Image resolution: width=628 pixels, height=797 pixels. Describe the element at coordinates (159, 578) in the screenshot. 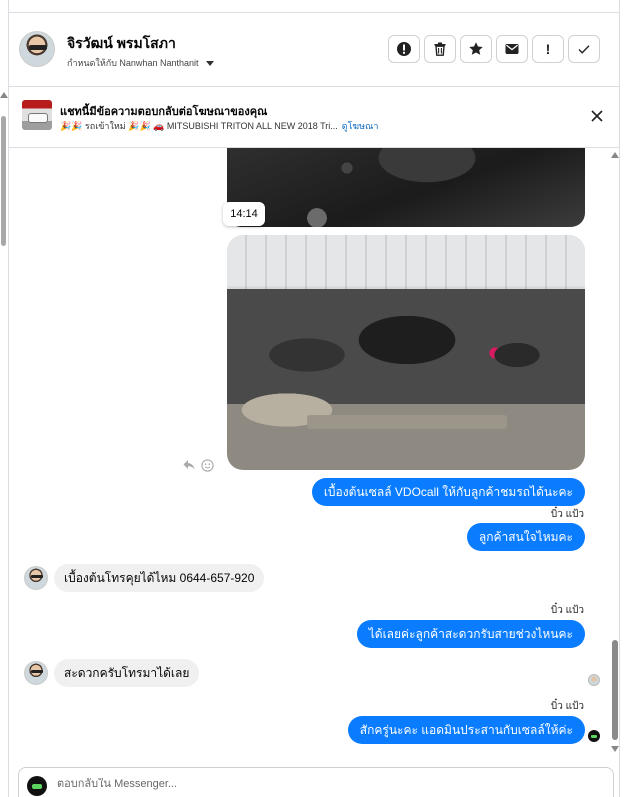

I see `incoming-message: เบื้องต้นโทรคุยได้ไหม 0644-657-920` at that location.